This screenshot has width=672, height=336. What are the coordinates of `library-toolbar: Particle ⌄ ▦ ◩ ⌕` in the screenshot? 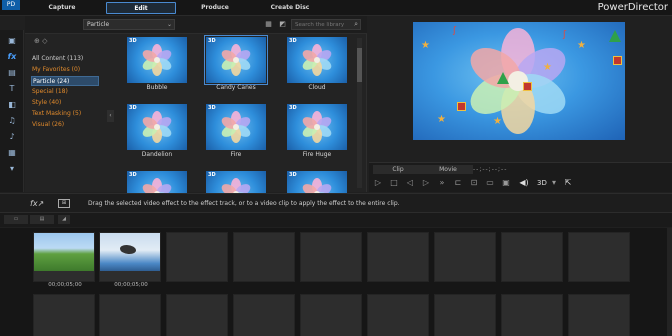 It's located at (196, 25).